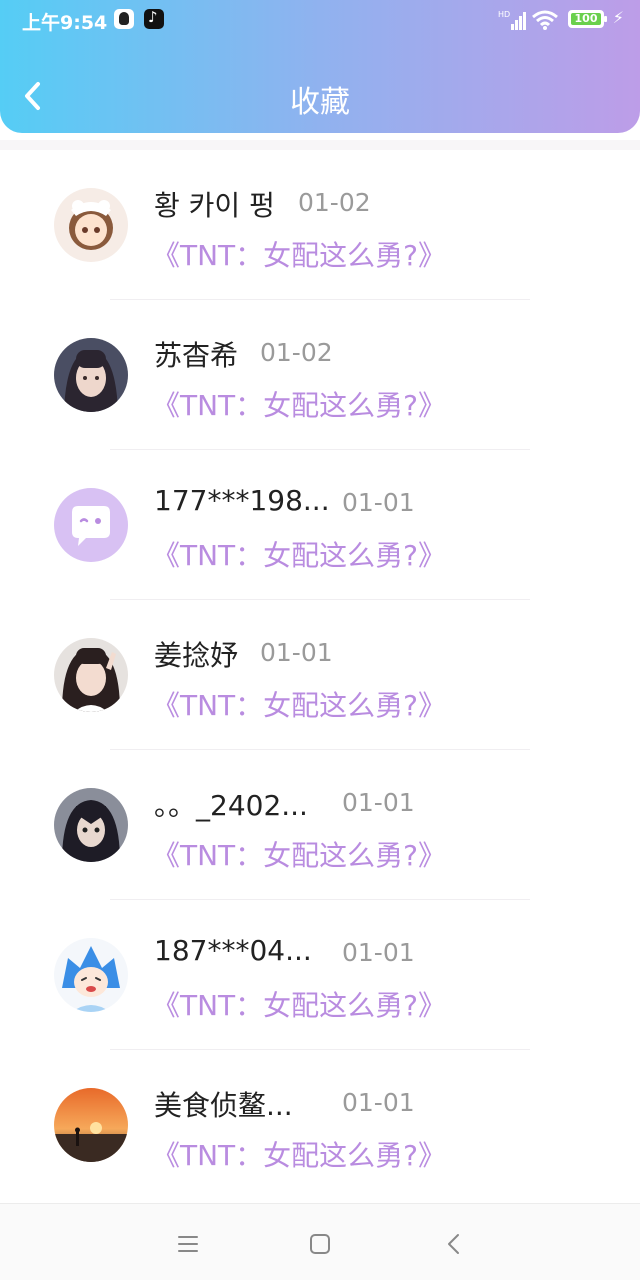 This screenshot has width=640, height=1280. What do you see at coordinates (196, 655) in the screenshot?
I see `user-name: 姜捻妤` at bounding box center [196, 655].